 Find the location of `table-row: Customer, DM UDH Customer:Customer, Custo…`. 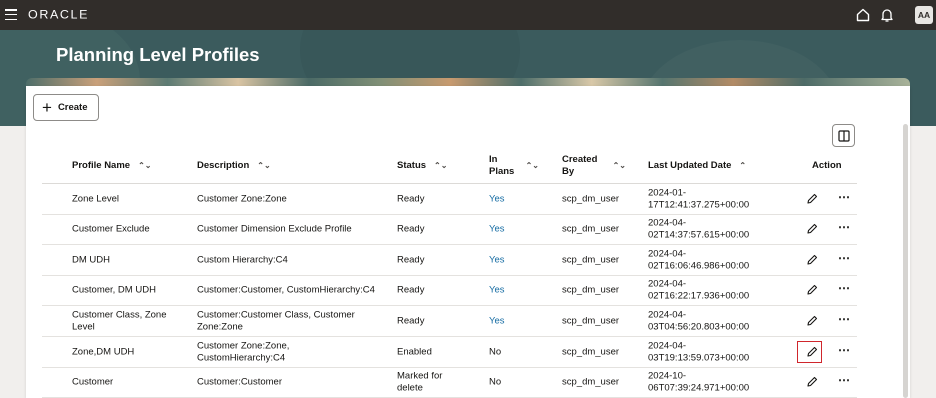

table-row: Customer, DM UDH Customer:Customer, Custo… is located at coordinates (449, 290).